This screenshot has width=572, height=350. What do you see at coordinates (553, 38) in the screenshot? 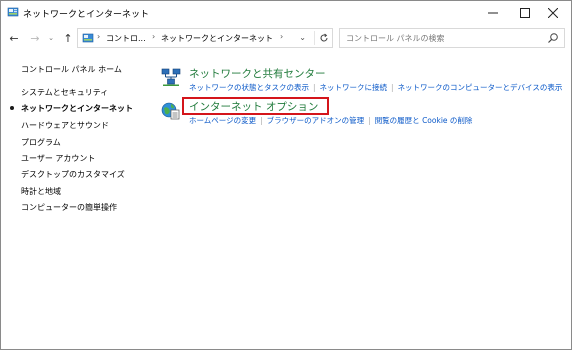
I see `search-icon` at bounding box center [553, 38].